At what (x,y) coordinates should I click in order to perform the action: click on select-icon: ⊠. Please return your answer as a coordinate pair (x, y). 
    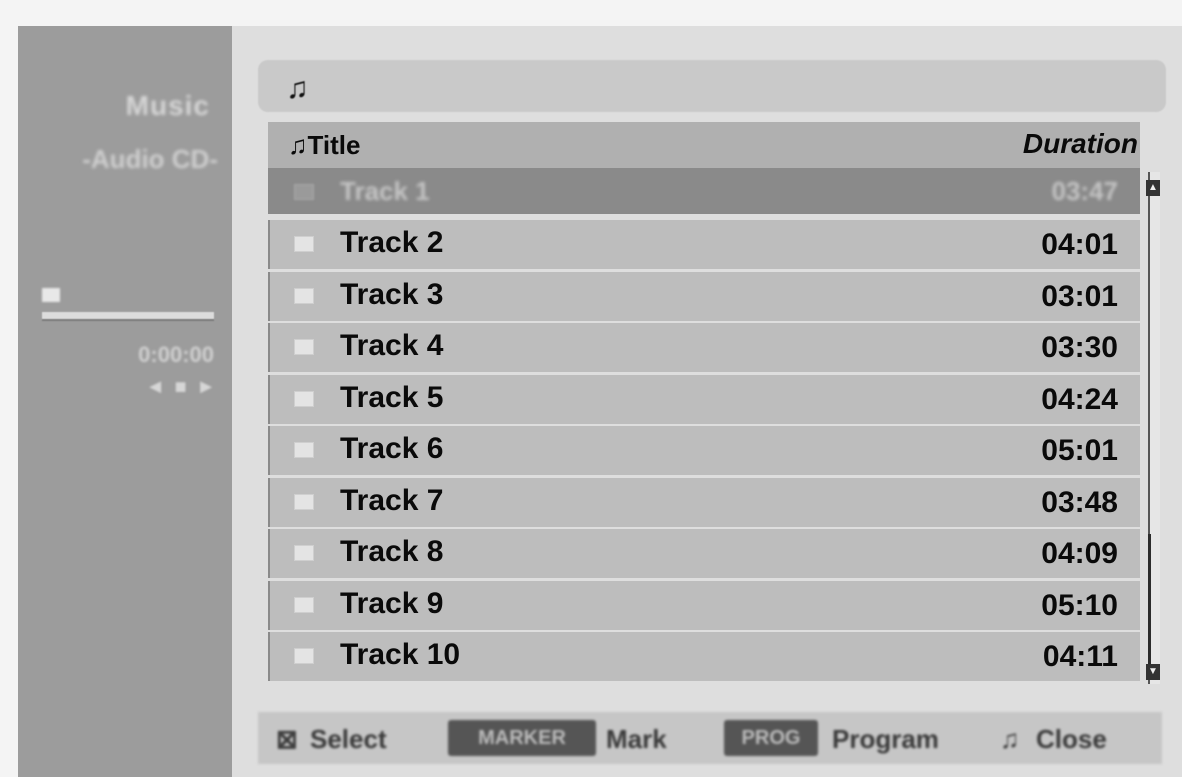
    Looking at the image, I should click on (287, 739).